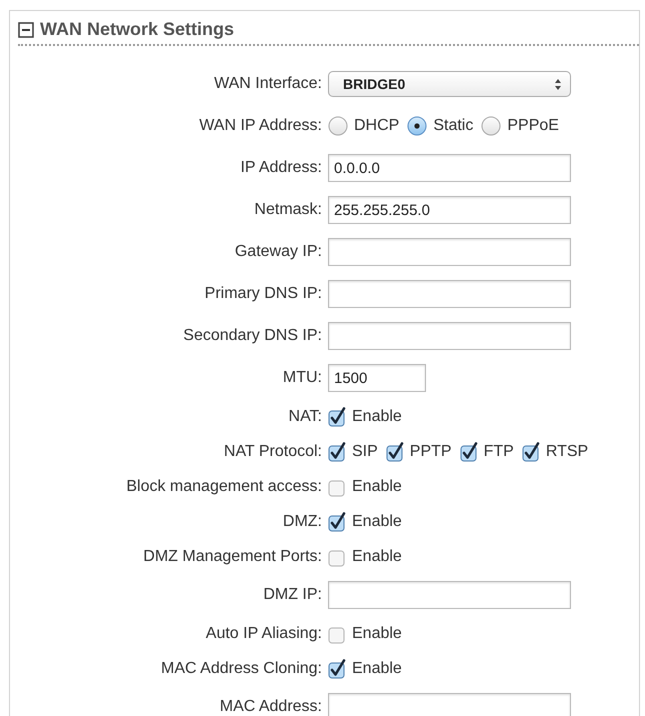  Describe the element at coordinates (26, 30) in the screenshot. I see `collapse-icon` at that location.